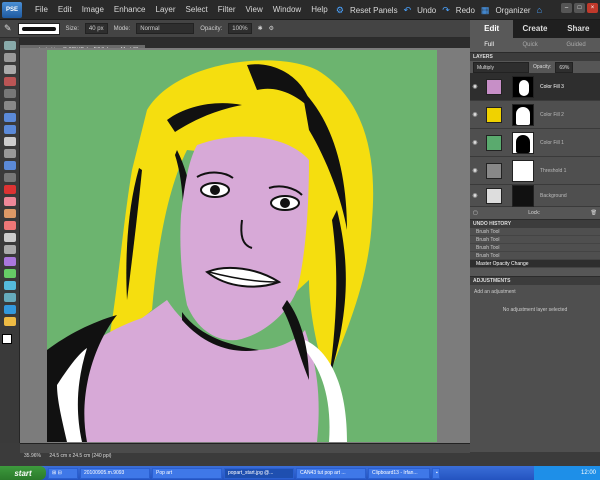 This screenshot has height=480, width=600. I want to click on layer-fill-thumbnail, so click(494, 142).